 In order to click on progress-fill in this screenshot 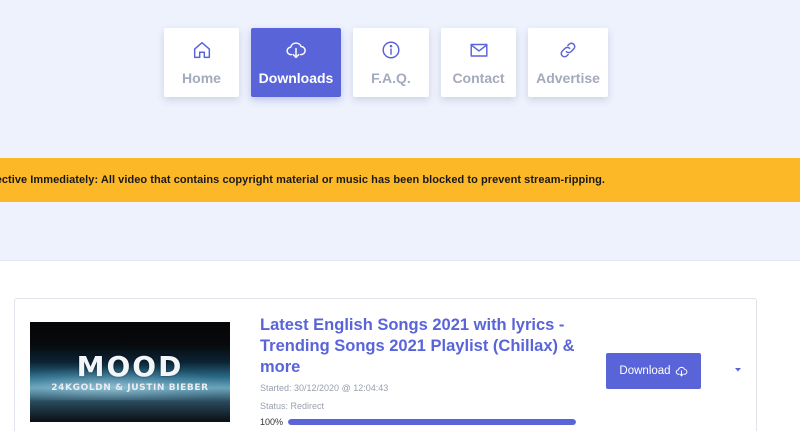, I will do `click(432, 422)`.